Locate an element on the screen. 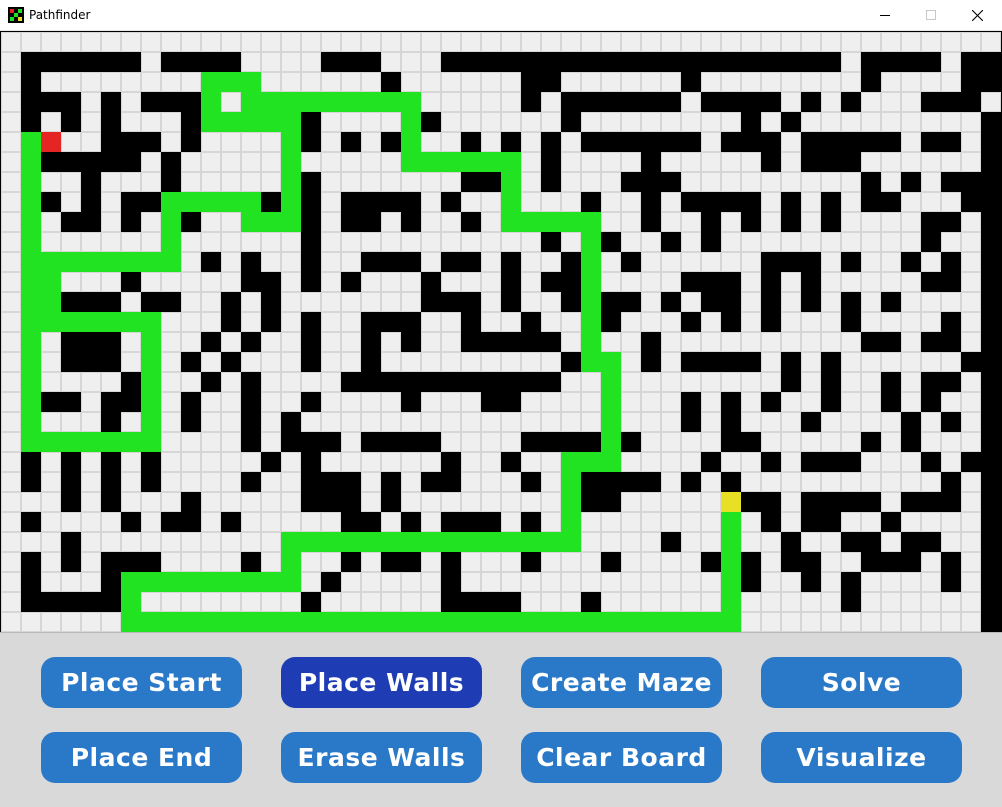  place-walls-button: Place Walls is located at coordinates (381, 682).